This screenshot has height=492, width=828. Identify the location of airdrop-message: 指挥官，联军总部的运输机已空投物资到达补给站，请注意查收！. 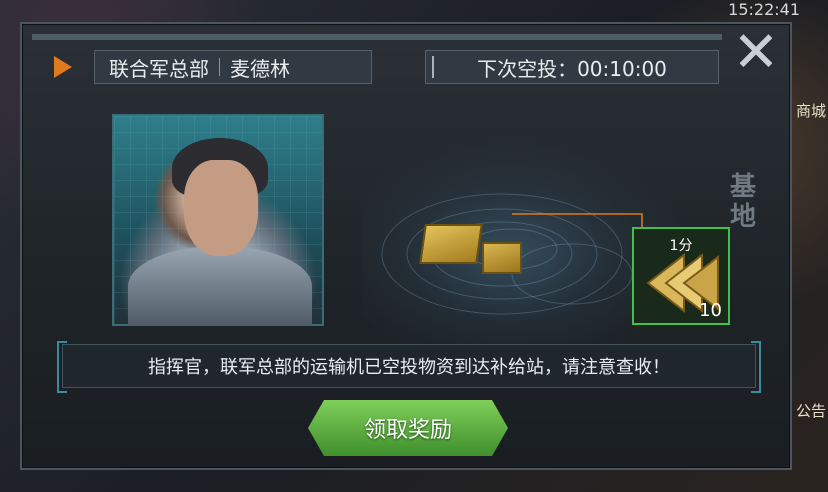
(409, 367).